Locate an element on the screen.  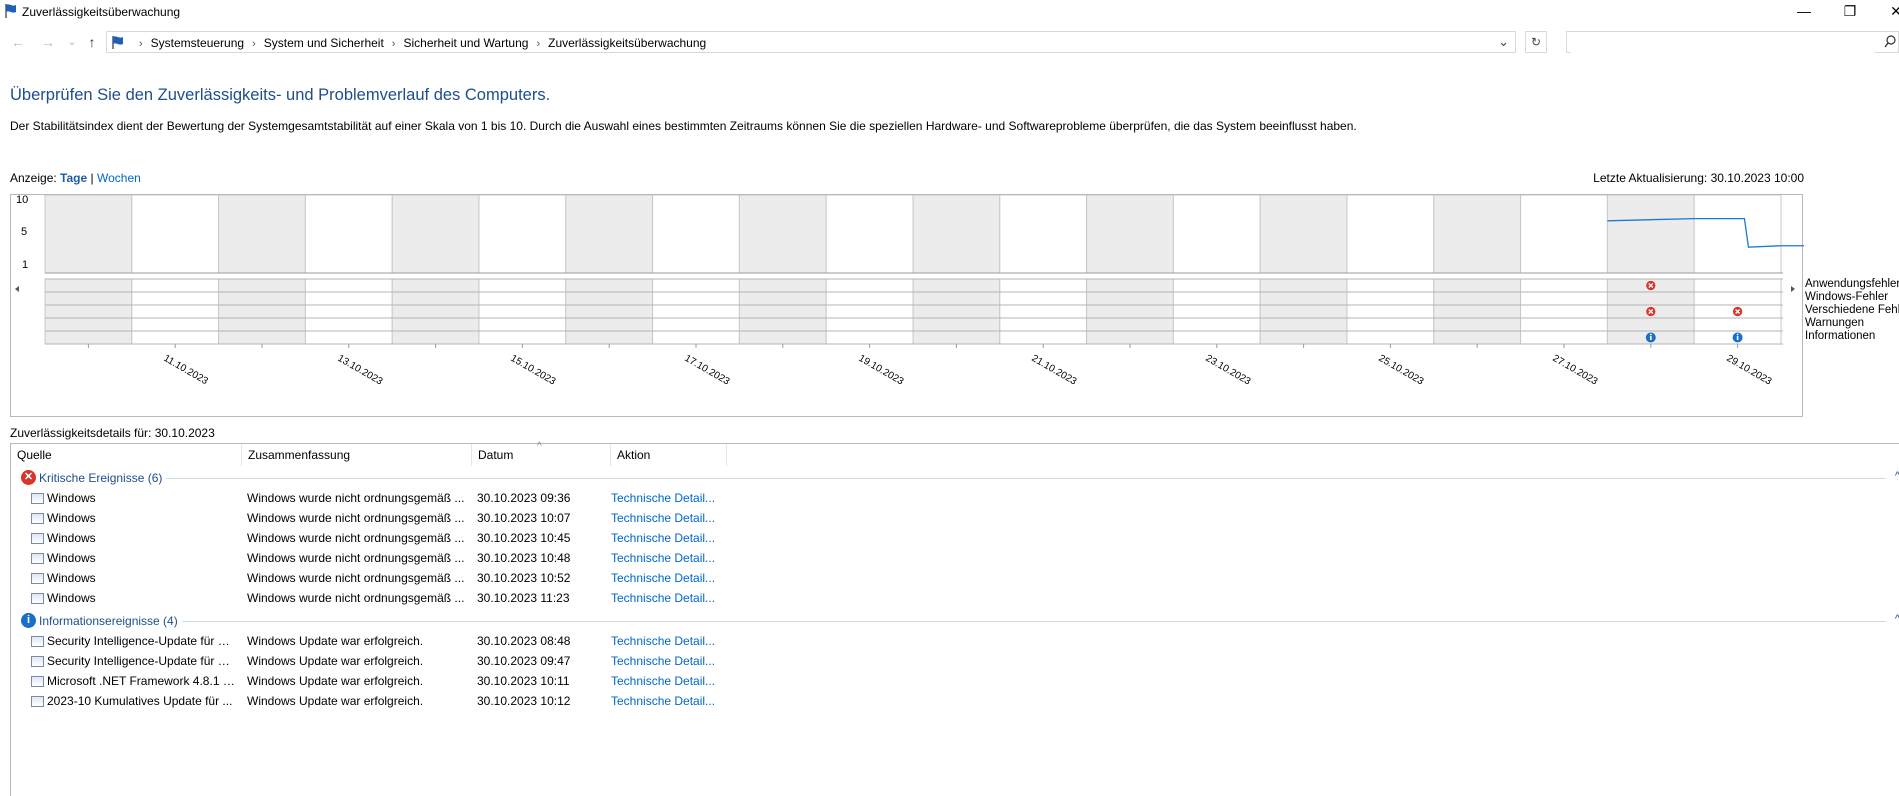
column-quelle: Quelle is located at coordinates (126, 455).